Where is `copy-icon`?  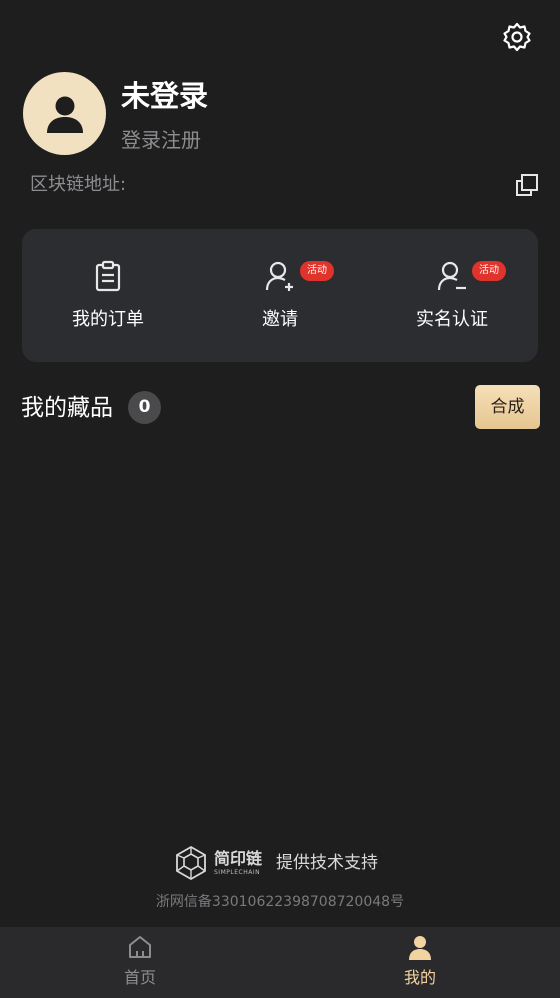
copy-icon is located at coordinates (527, 185).